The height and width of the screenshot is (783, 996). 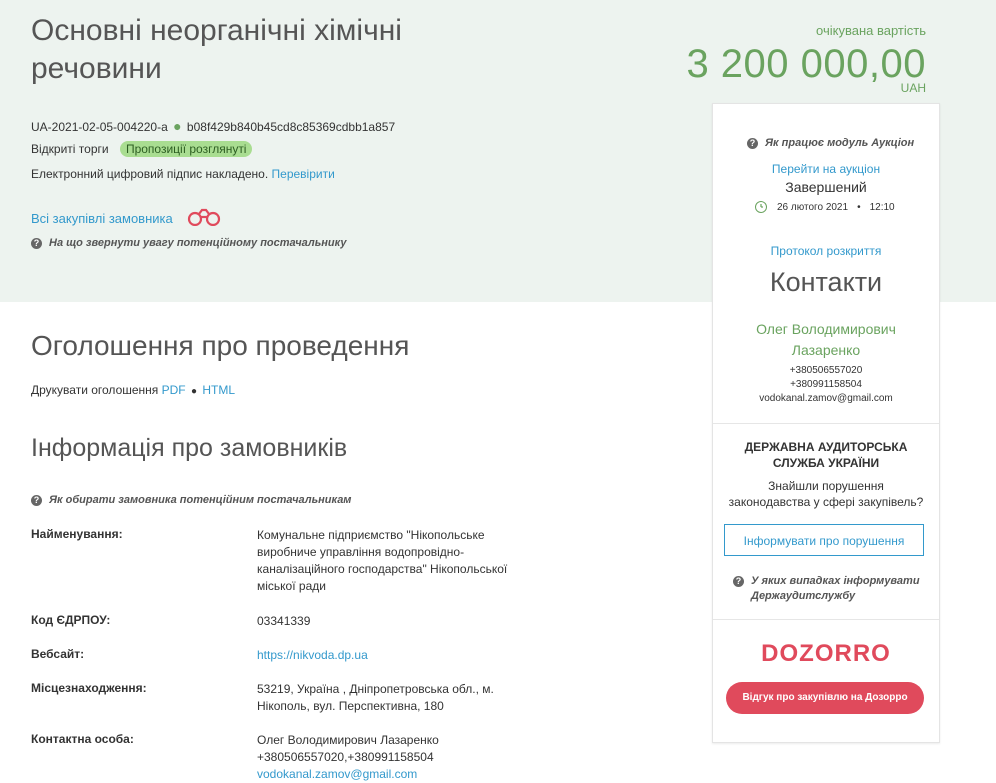 I want to click on tender-hash: b08f429b840b45cd8c85369cdbb1a857, so click(x=291, y=127).